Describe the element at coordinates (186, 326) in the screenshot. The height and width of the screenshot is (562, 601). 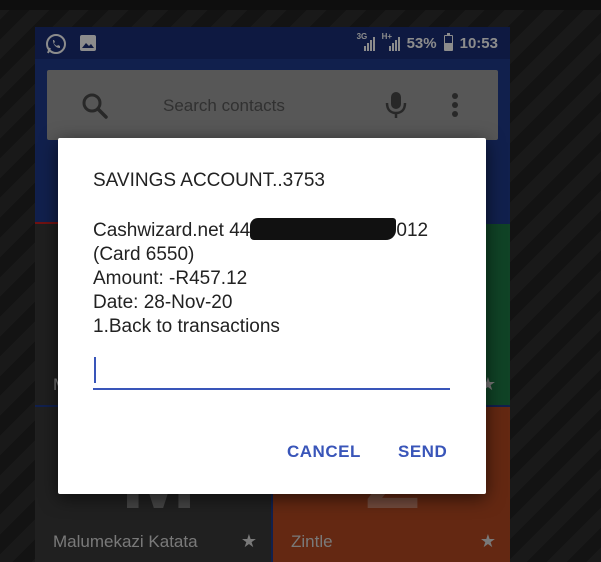
I see `menu-option: 1.Back to transactions` at that location.